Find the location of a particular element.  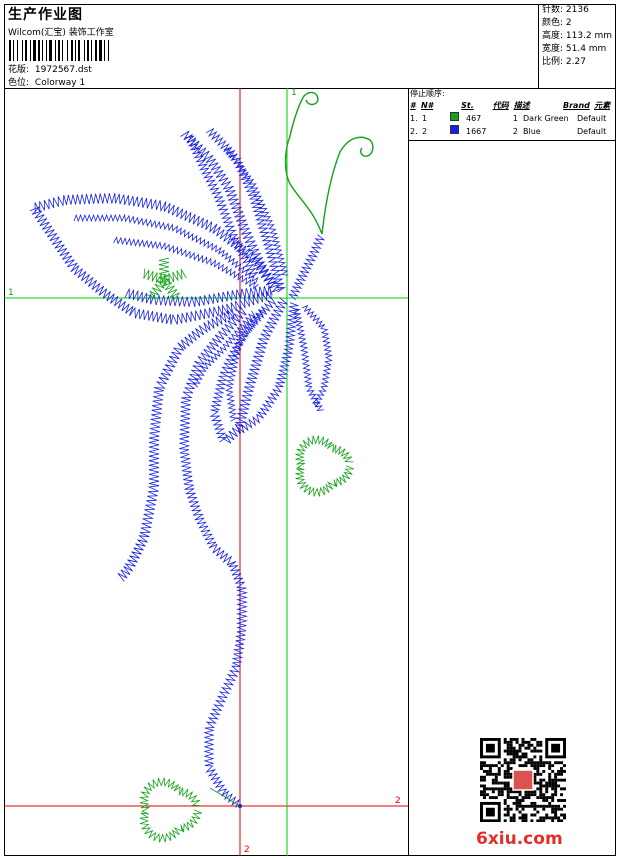

row-code: 2 is located at coordinates (515, 131).